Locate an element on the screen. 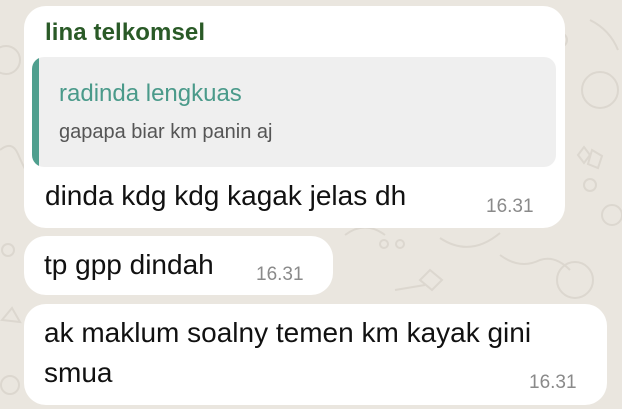 This screenshot has width=622, height=409. message-bubble-2: tp gpp dindah 16.31 is located at coordinates (178, 265).